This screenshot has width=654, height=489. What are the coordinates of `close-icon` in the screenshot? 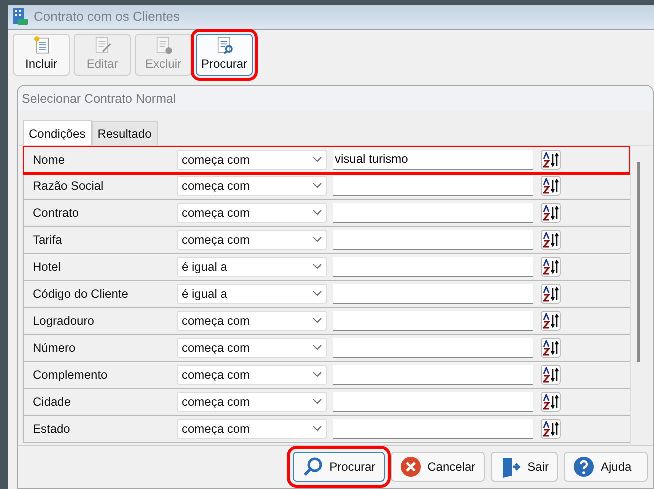 It's located at (411, 467).